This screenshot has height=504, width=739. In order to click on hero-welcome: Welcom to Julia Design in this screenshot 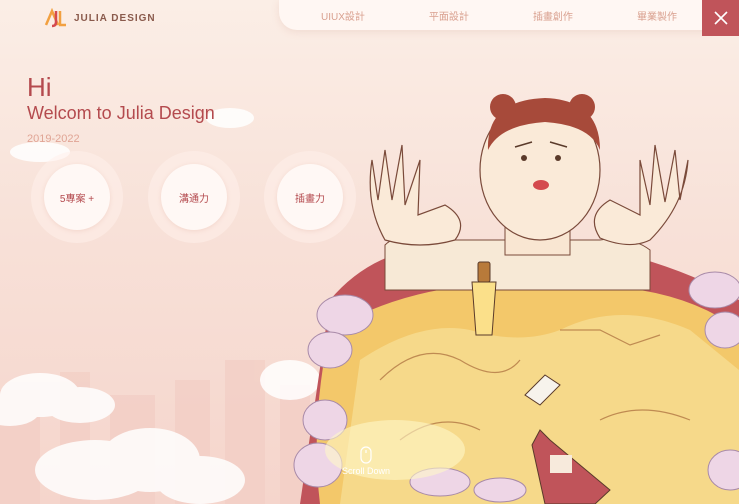, I will do `click(121, 113)`.